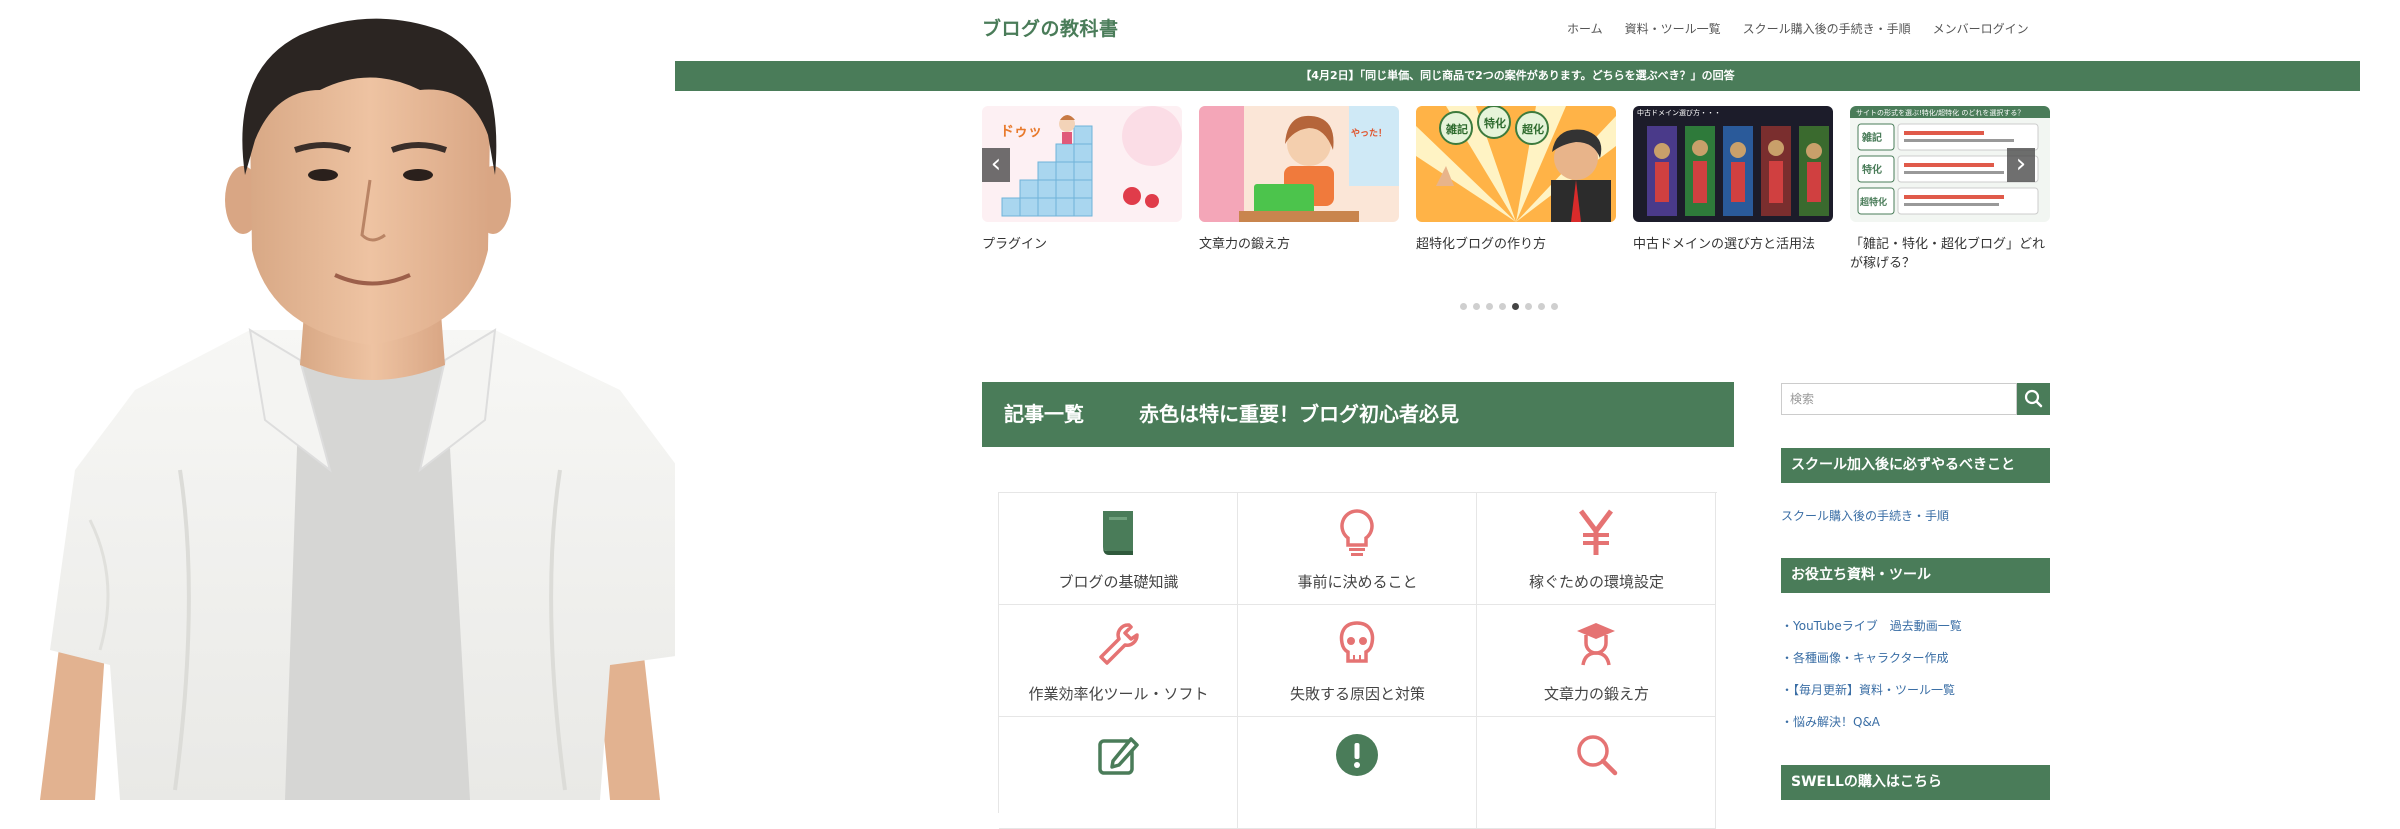 The width and height of the screenshot is (2400, 829). I want to click on slide-caption: 中古ドメインの選び方と活用法, so click(1724, 244).